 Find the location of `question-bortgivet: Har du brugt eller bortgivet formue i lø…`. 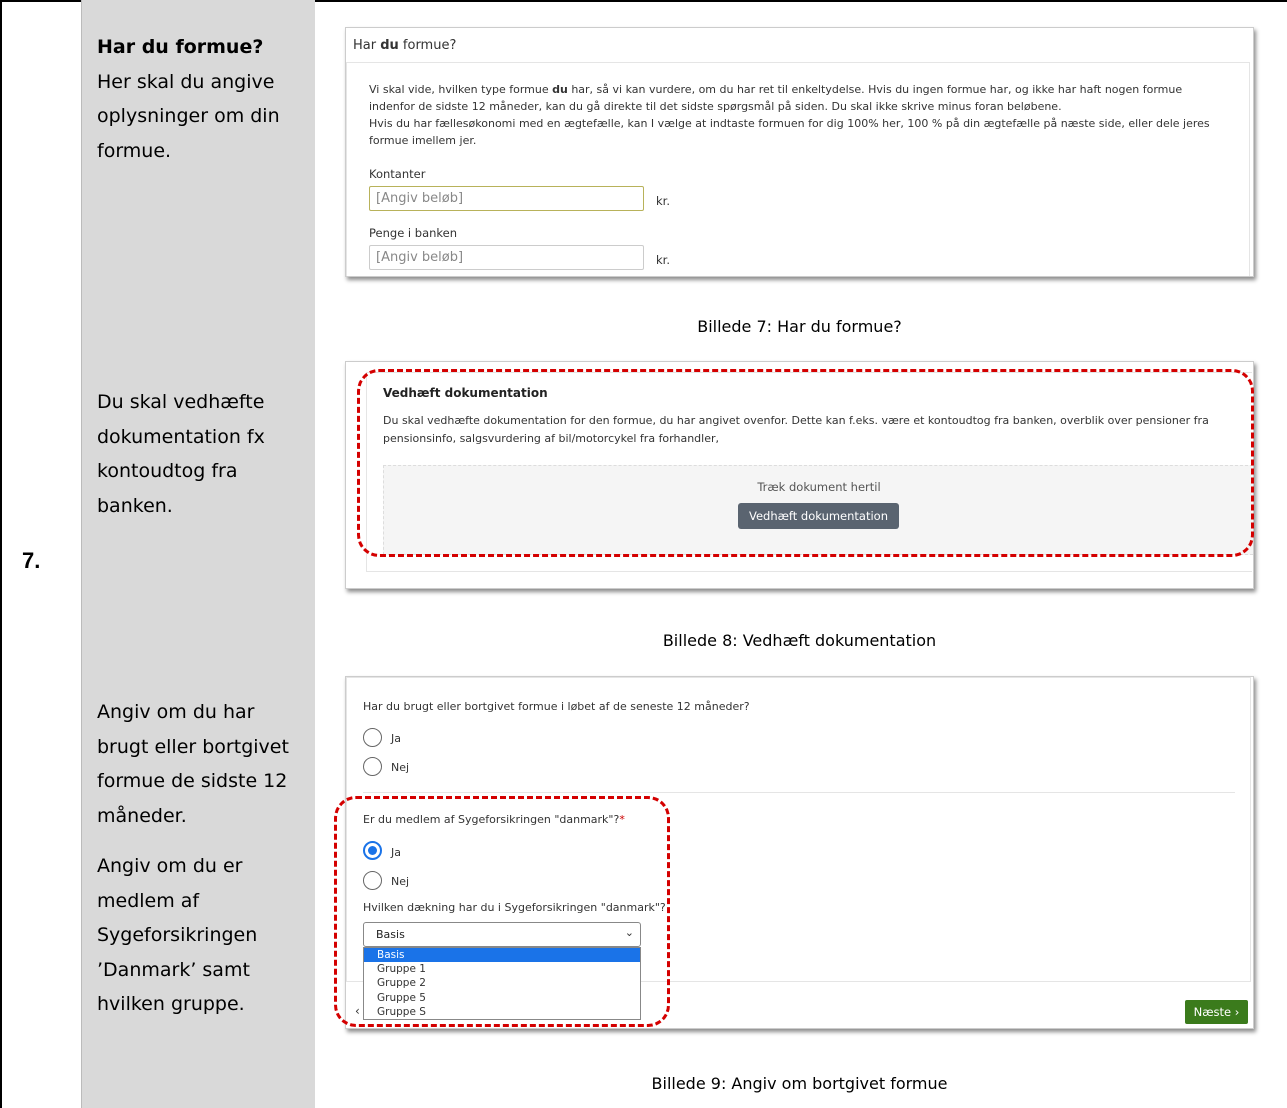

question-bortgivet: Har du brugt eller bortgivet formue i lø… is located at coordinates (556, 706).